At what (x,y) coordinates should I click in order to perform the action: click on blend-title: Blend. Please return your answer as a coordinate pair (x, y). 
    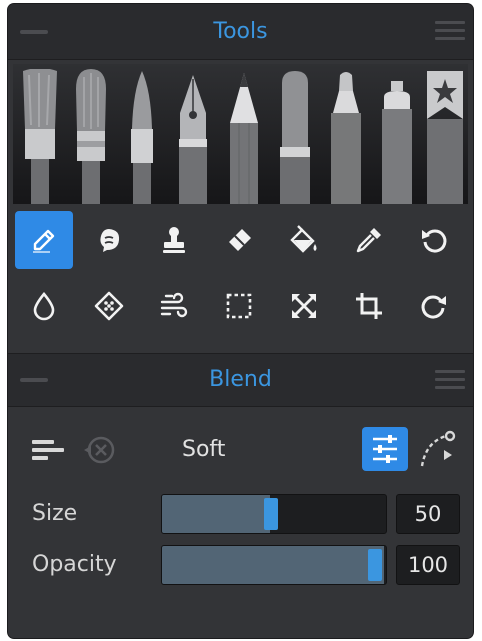
    Looking at the image, I should click on (240, 379).